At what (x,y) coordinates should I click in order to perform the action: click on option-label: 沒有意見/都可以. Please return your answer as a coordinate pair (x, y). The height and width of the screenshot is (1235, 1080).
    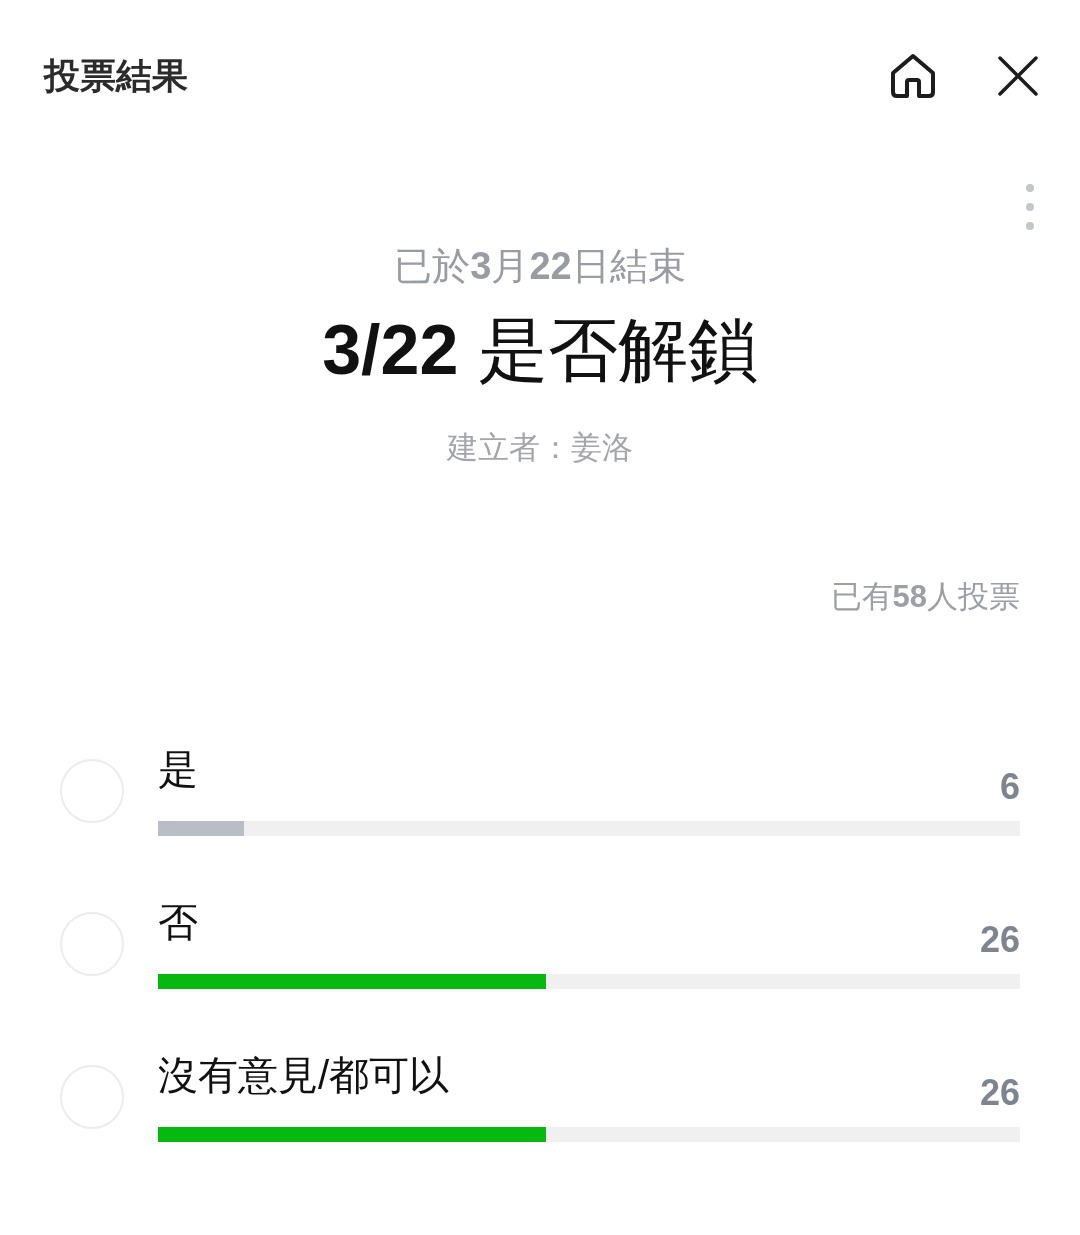
    Looking at the image, I should click on (304, 1075).